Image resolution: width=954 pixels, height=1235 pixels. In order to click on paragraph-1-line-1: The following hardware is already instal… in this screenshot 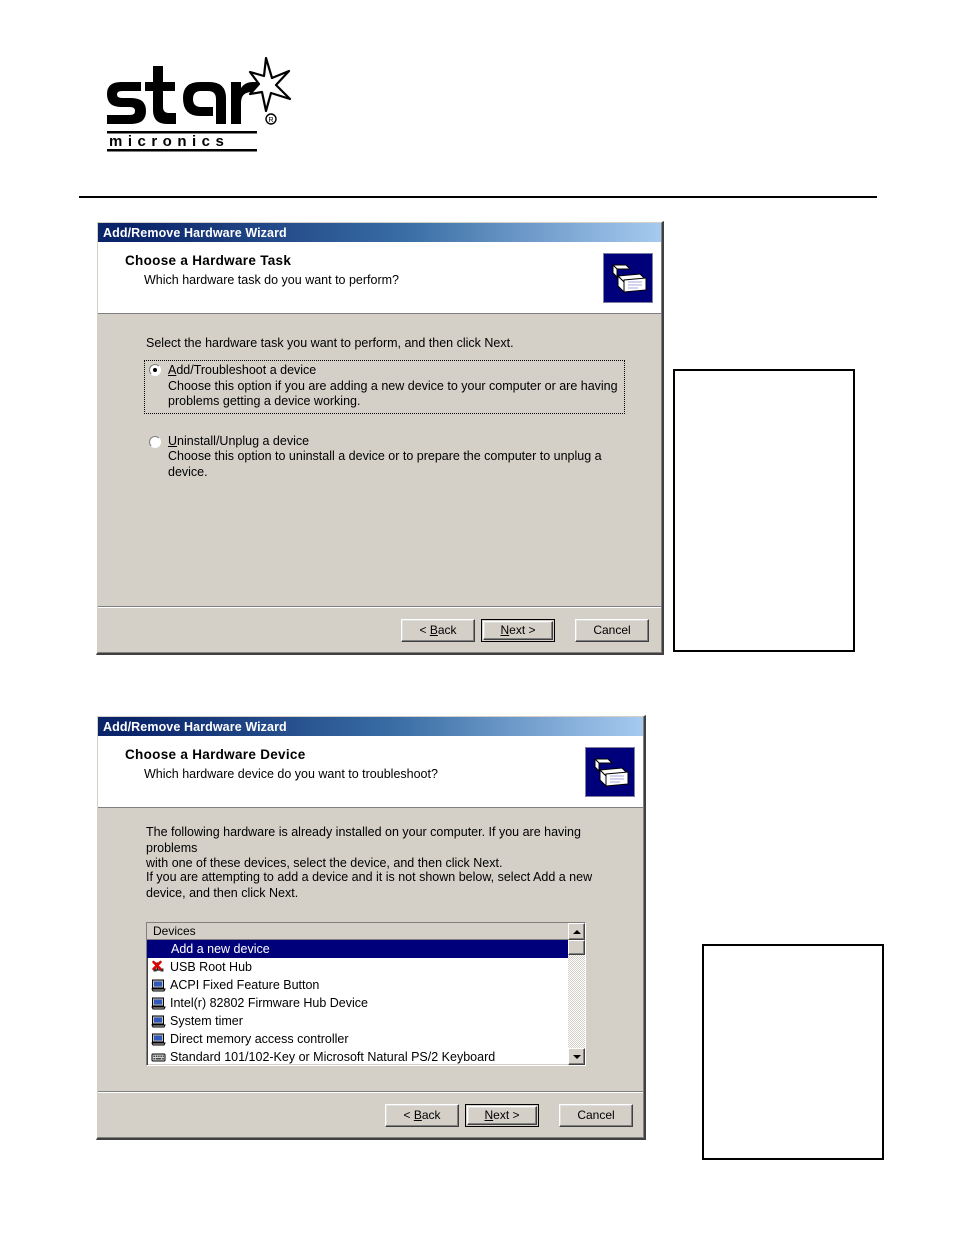, I will do `click(363, 840)`.